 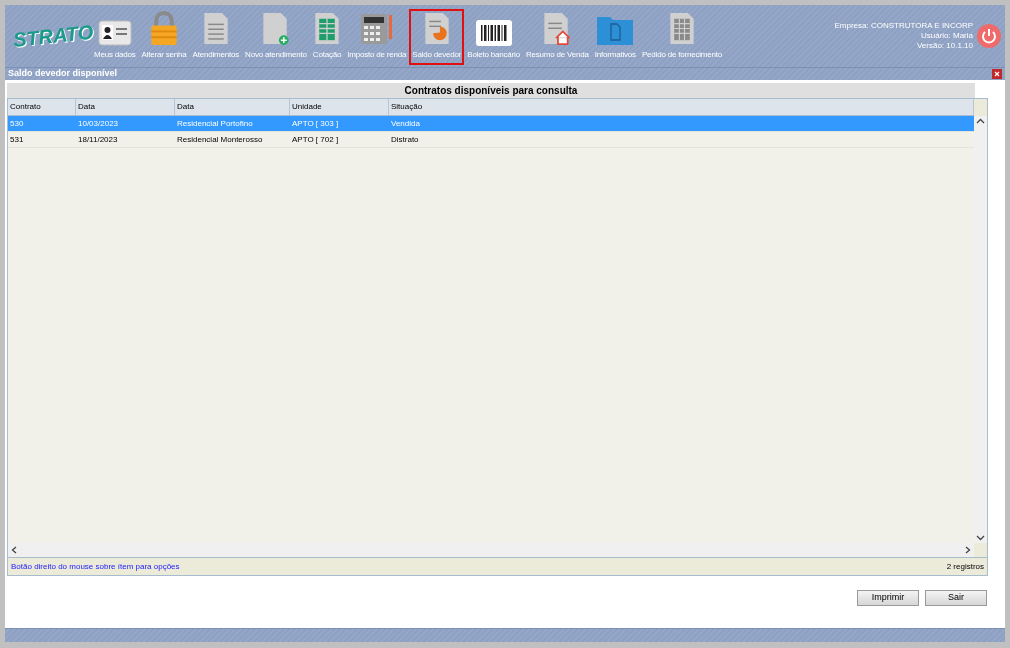 What do you see at coordinates (903, 26) in the screenshot?
I see `session-info: Empresa: CONSTRUTORA E INCORP` at bounding box center [903, 26].